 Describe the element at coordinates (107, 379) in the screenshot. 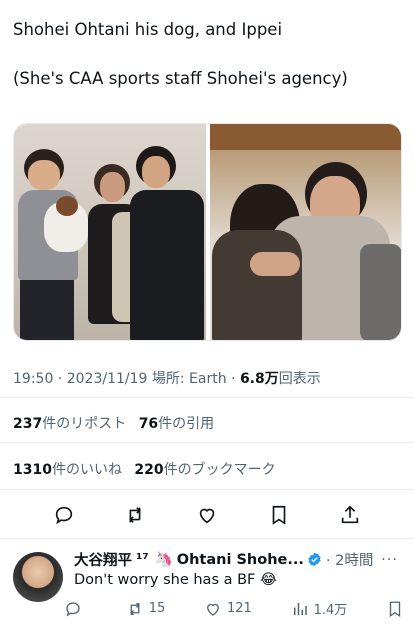

I see `post-date: 2023/11/19` at that location.